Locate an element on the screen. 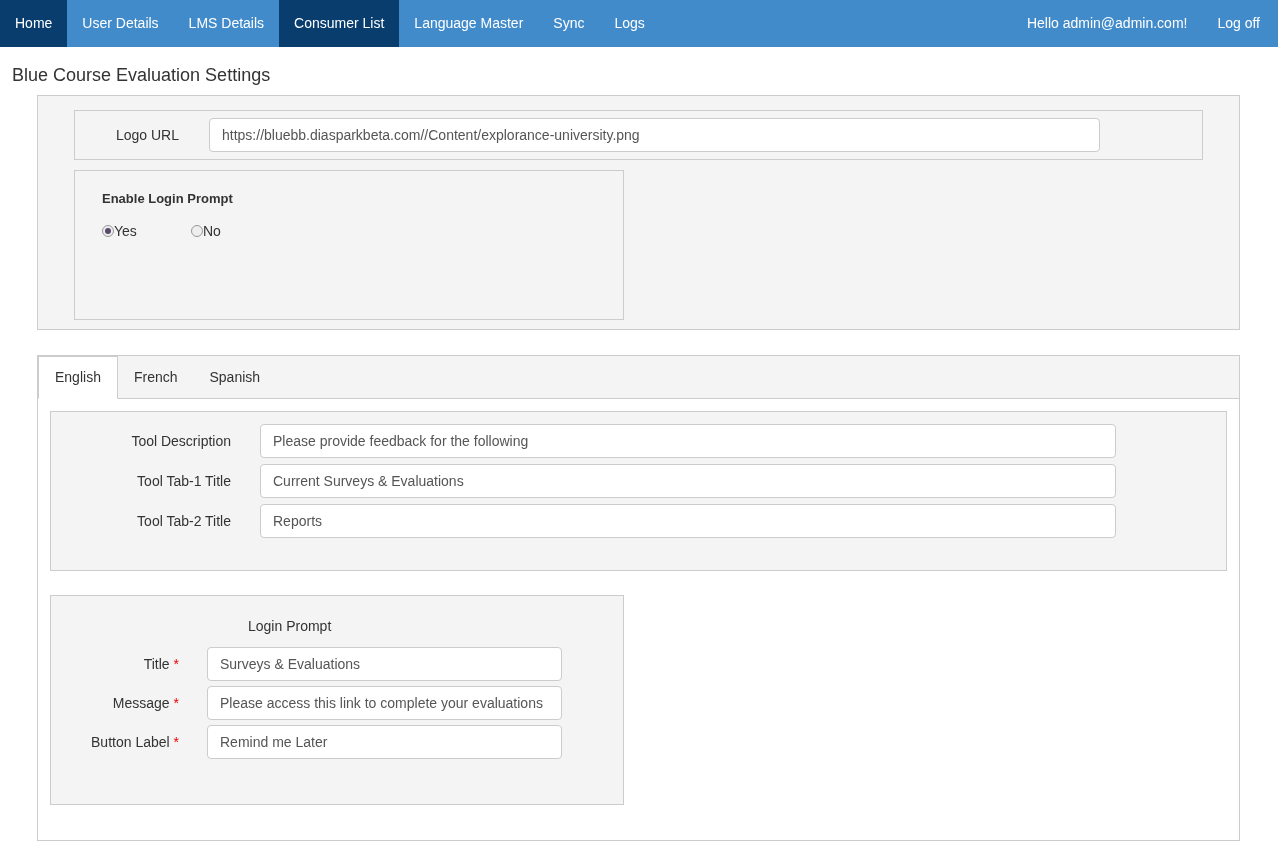  field-label: Title * is located at coordinates (160, 664).